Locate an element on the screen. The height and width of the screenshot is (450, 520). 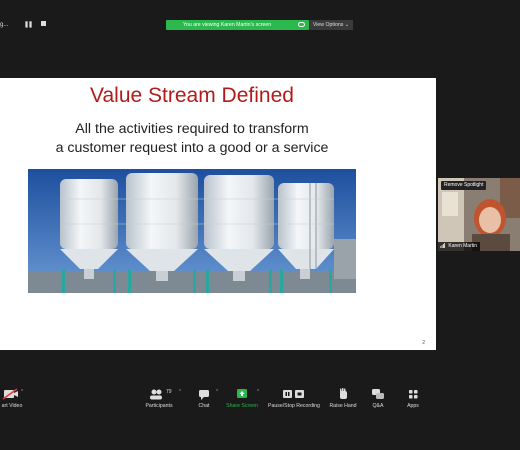
share-screen-button: Share Screen is located at coordinates (242, 395).